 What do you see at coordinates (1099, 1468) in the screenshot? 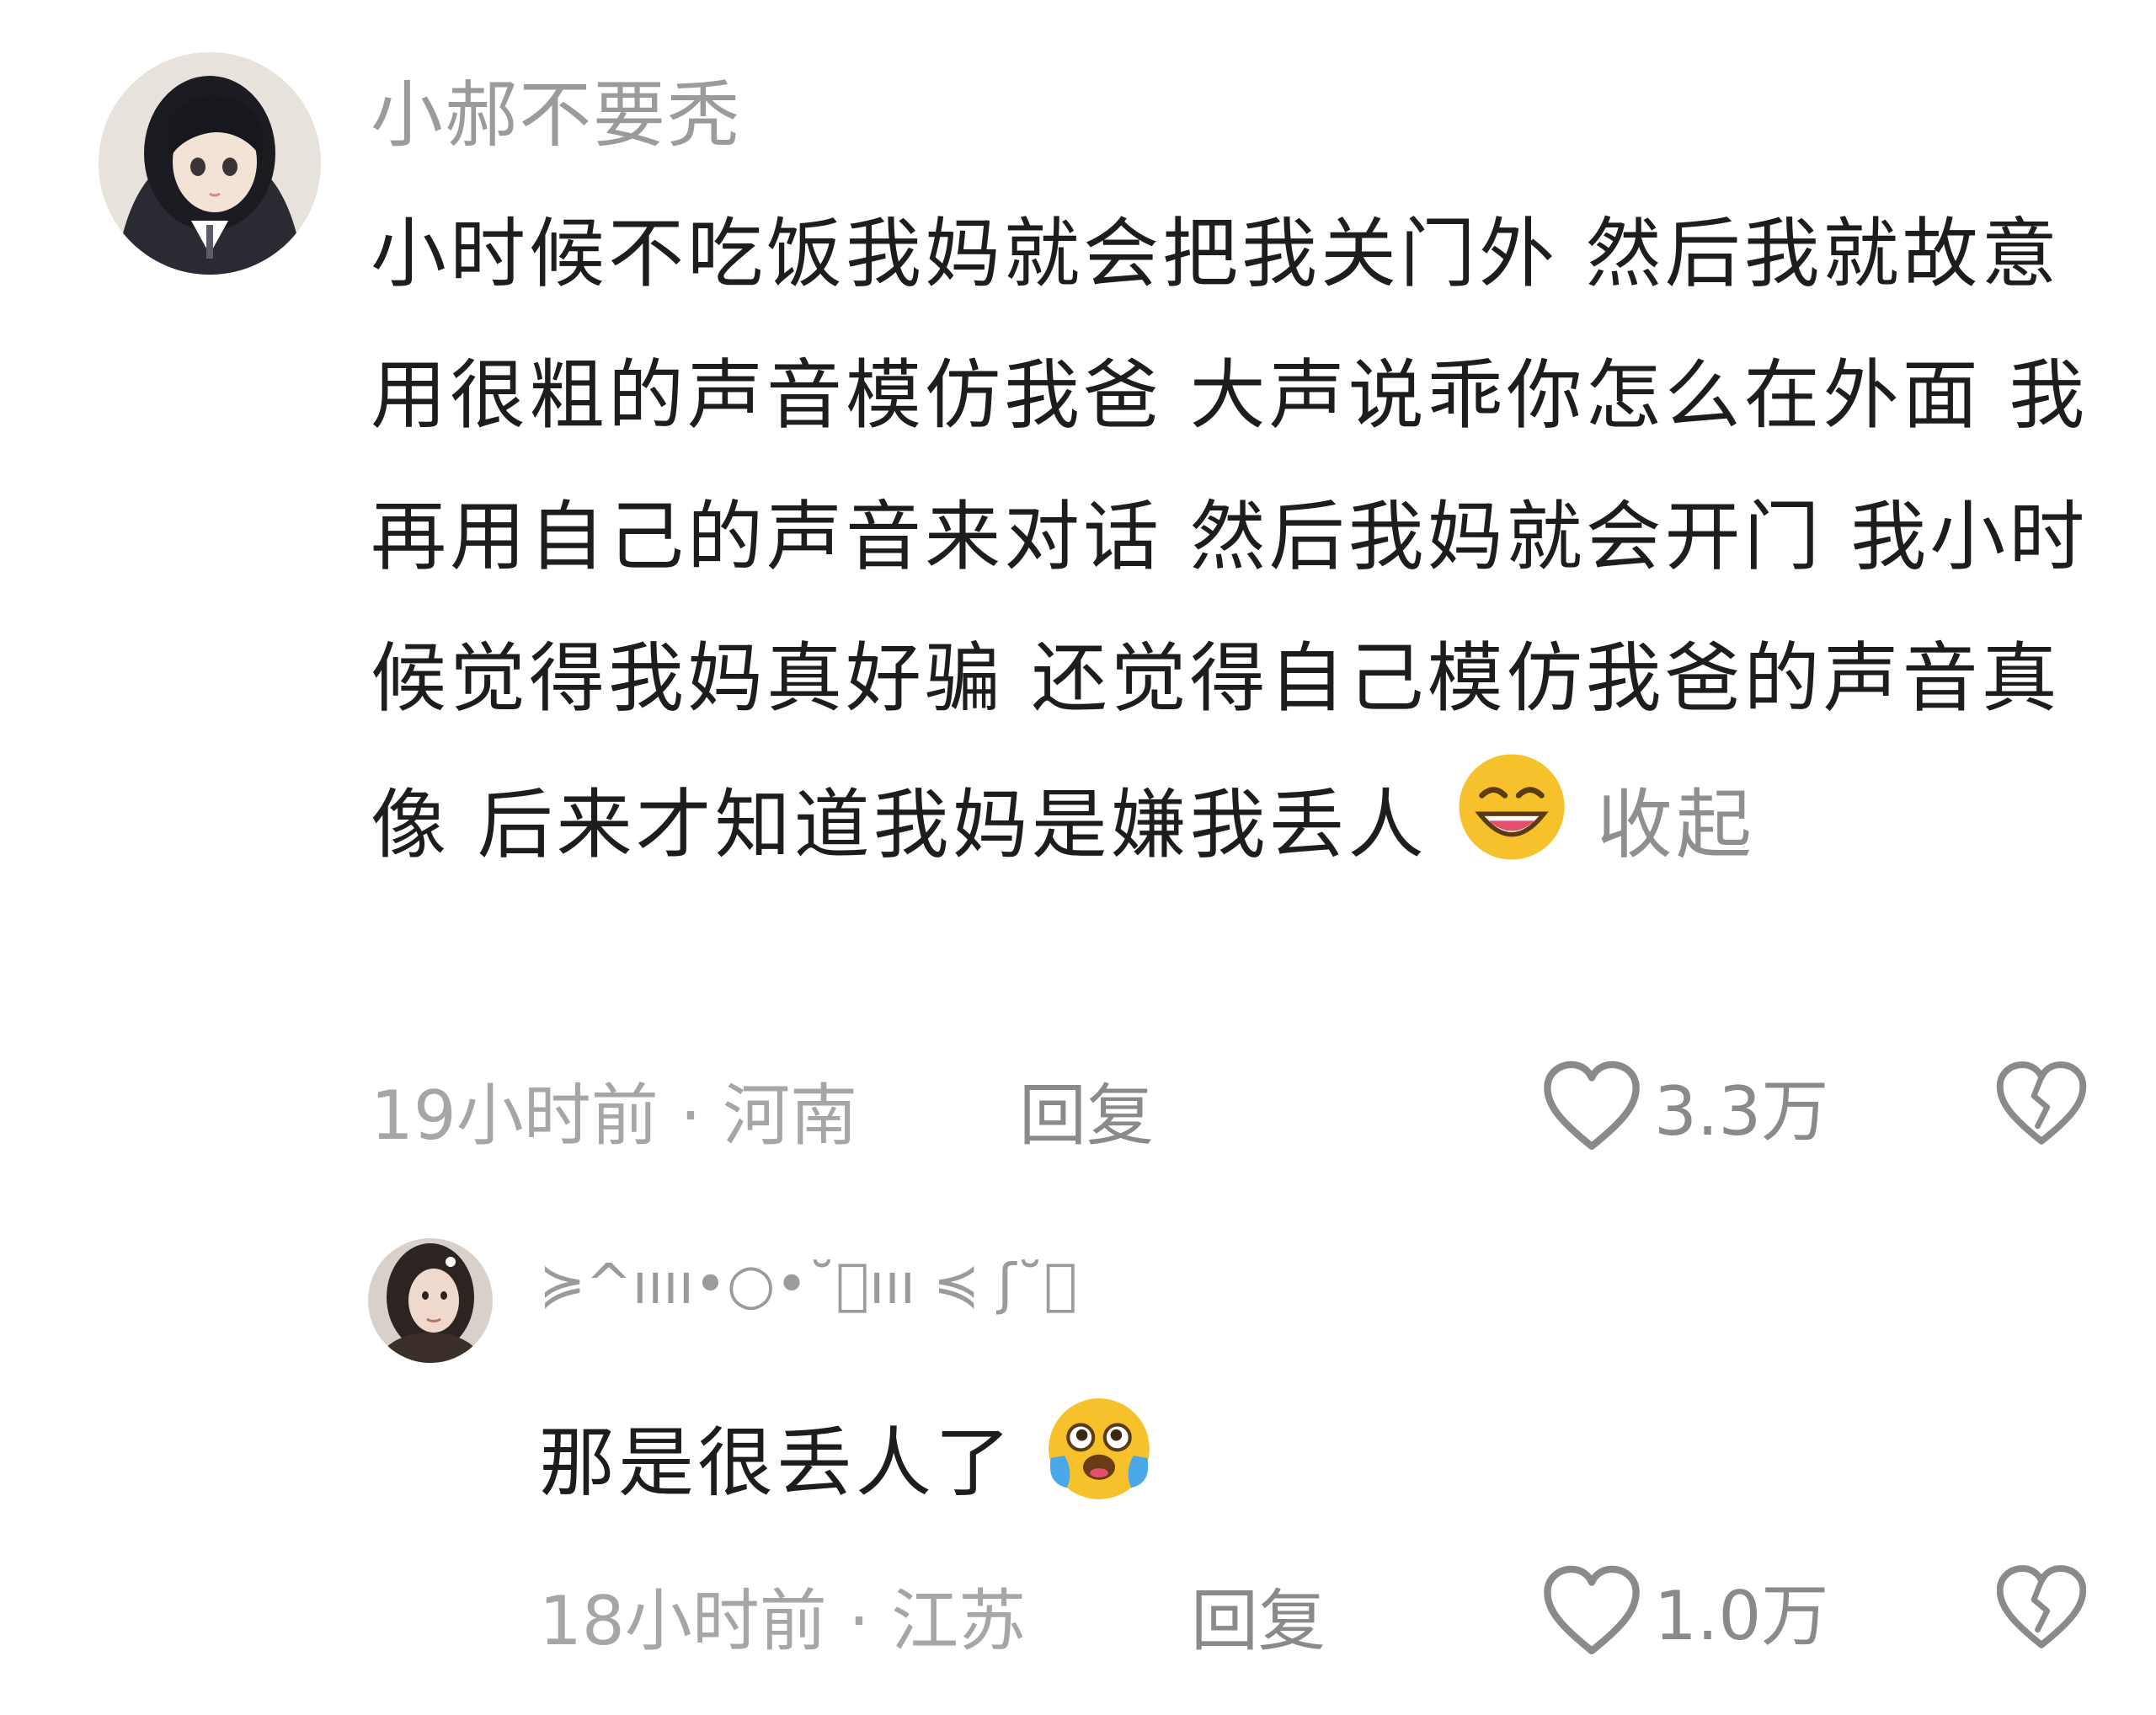
I see `crying-laughing-emoji-icon` at bounding box center [1099, 1468].